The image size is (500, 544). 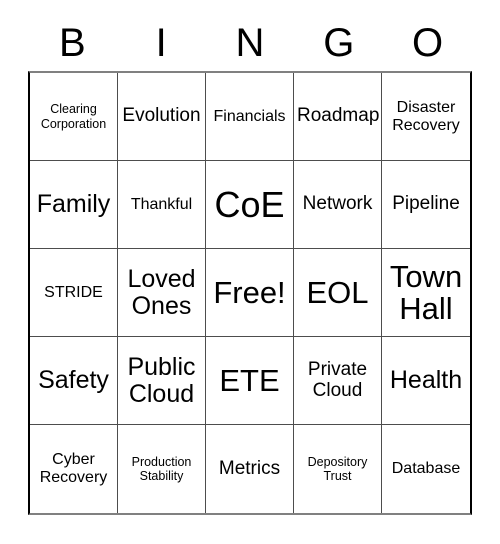 I want to click on bingo-cell-label: Clearing Corporation, so click(x=73, y=116).